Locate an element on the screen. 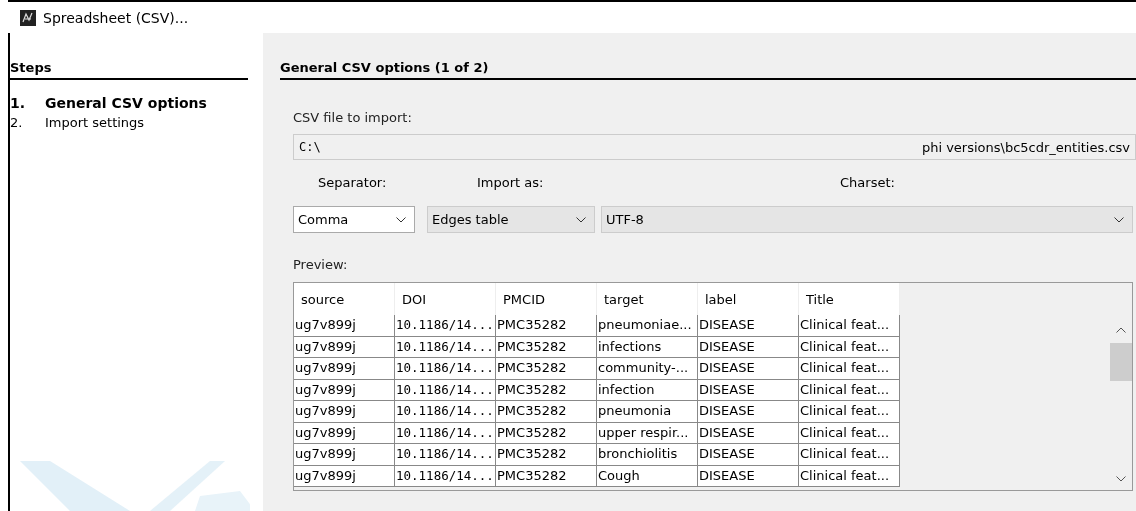  steps-heading: Steps is located at coordinates (129, 70).